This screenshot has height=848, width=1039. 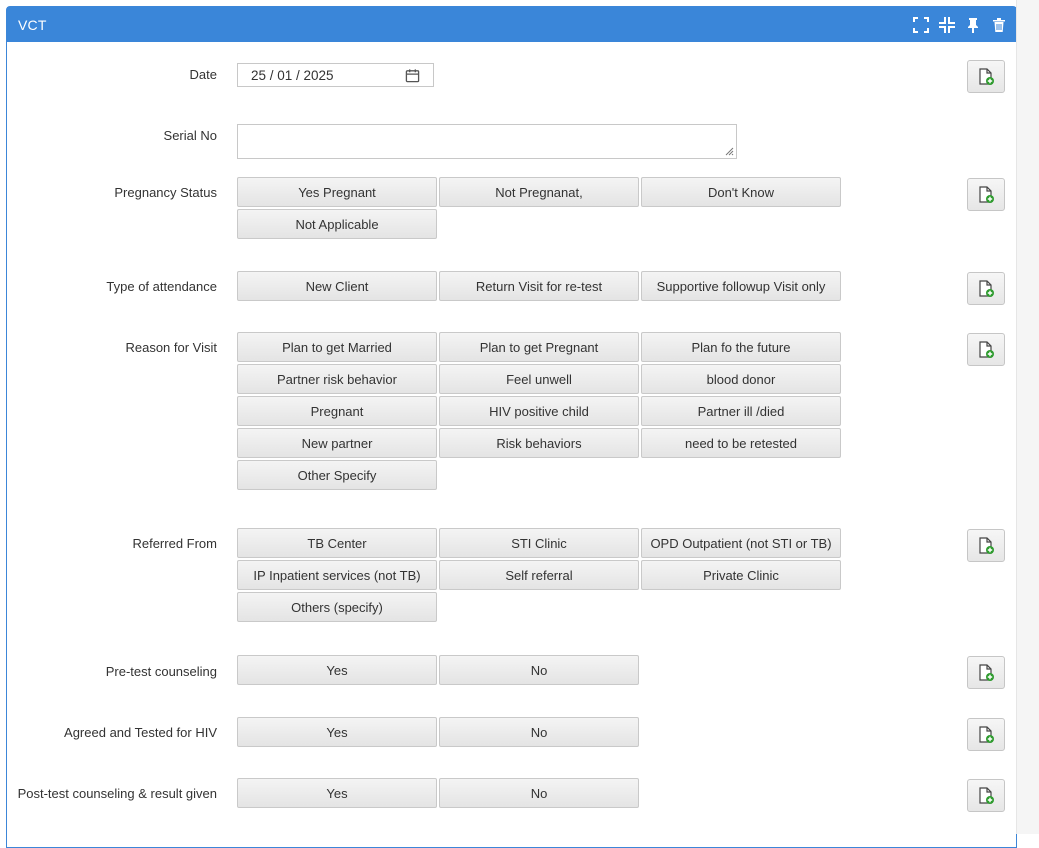 What do you see at coordinates (539, 443) in the screenshot?
I see `option-risk-behaviors: Risk behaviors` at bounding box center [539, 443].